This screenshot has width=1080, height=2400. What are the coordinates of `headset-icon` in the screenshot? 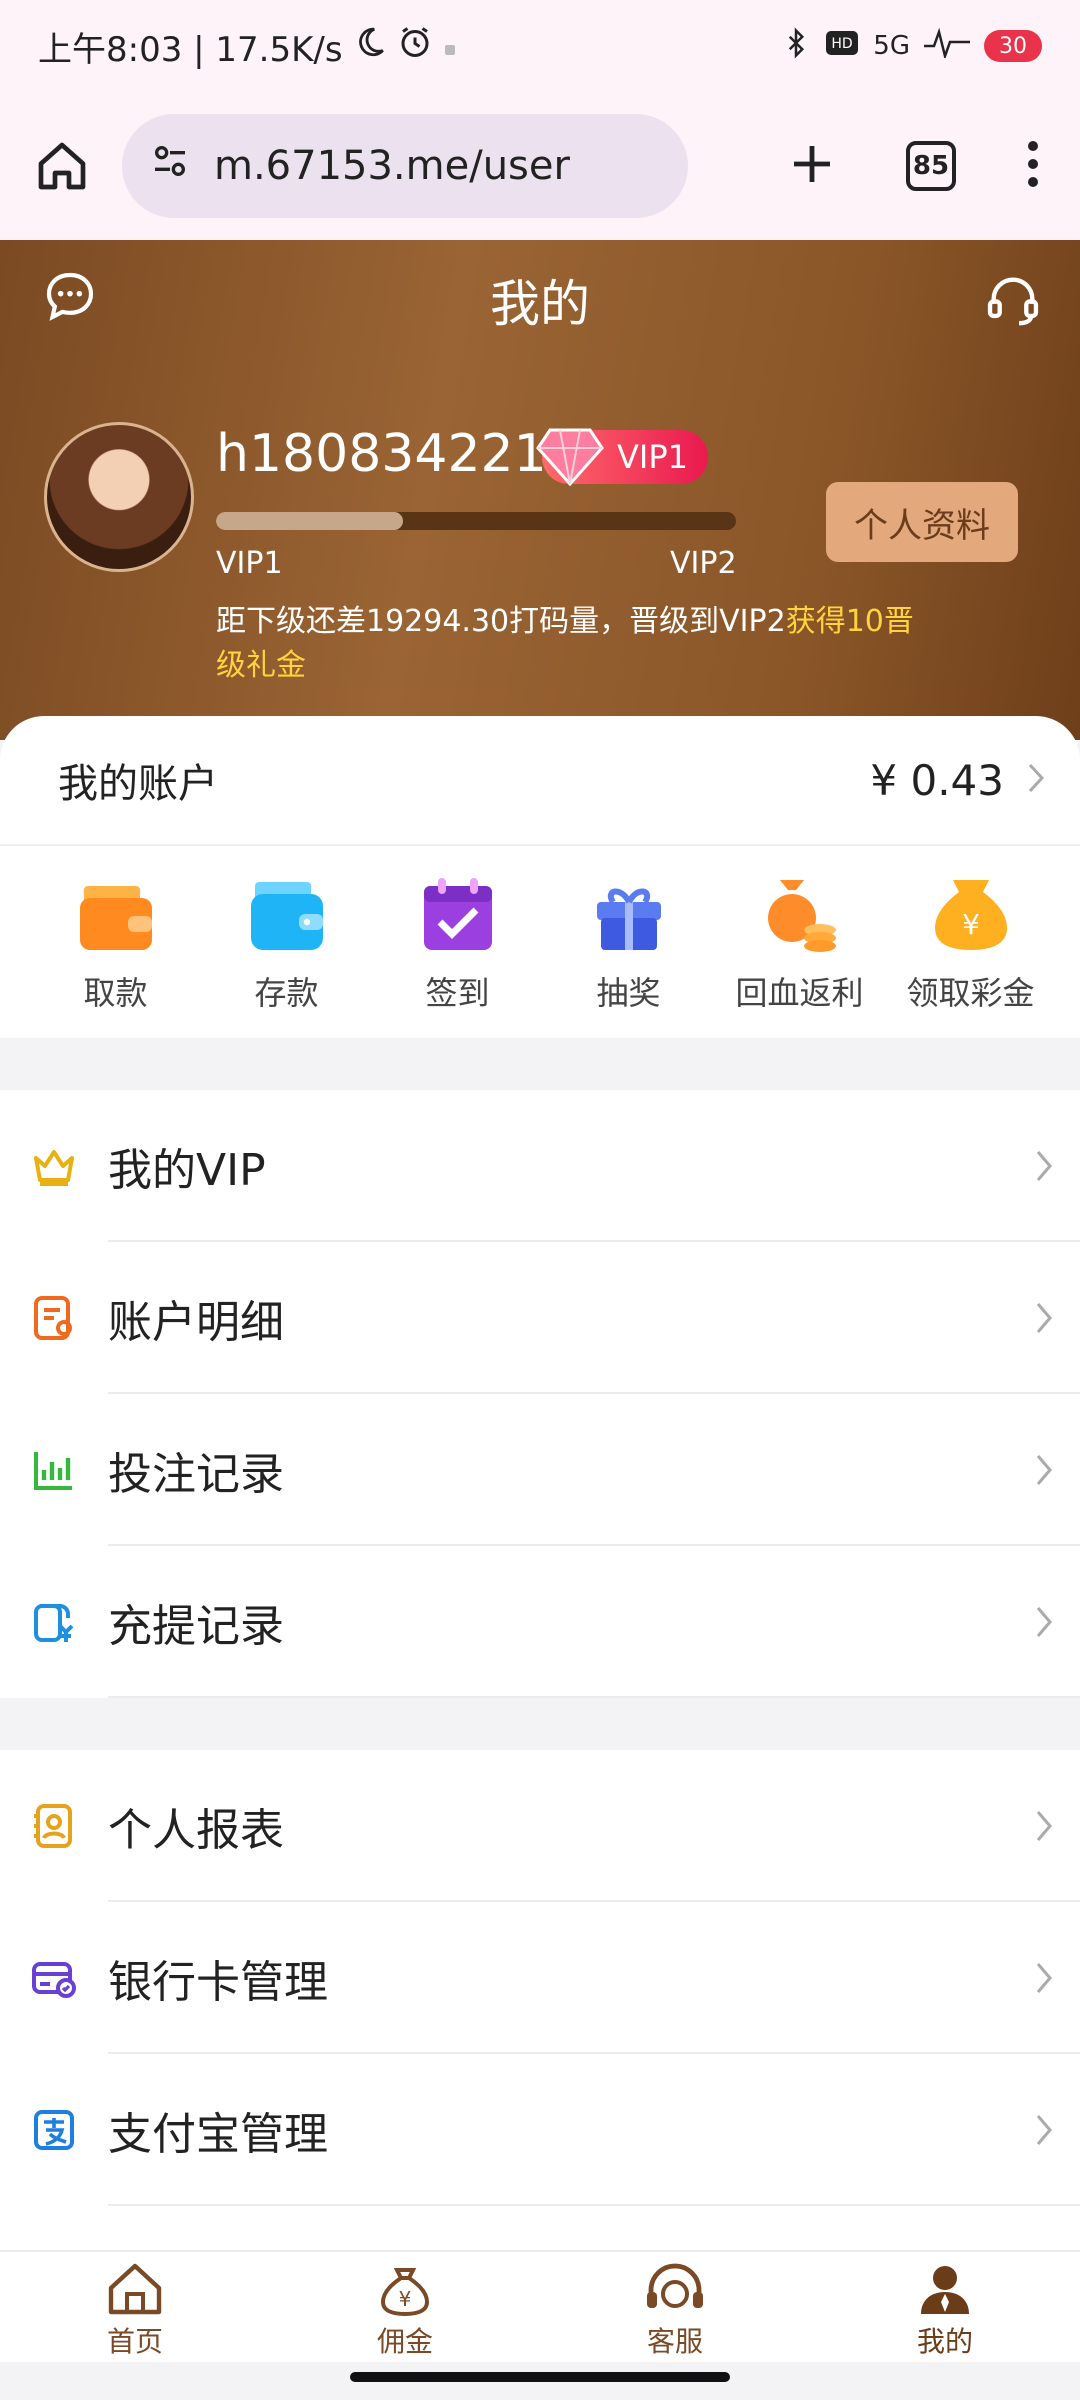 It's located at (675, 2285).